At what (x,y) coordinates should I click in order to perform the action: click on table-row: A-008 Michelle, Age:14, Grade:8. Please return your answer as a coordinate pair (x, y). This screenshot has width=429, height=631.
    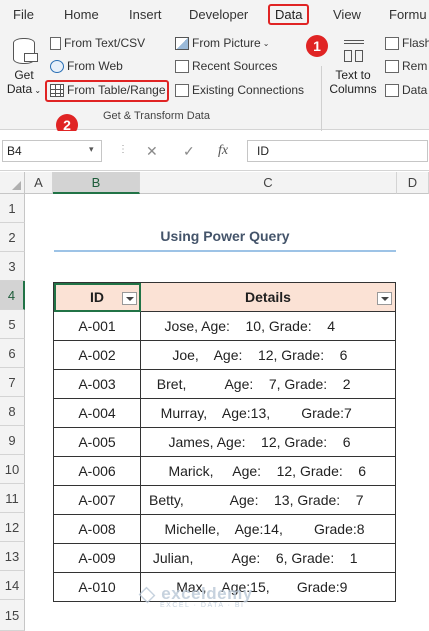
    Looking at the image, I should click on (224, 529).